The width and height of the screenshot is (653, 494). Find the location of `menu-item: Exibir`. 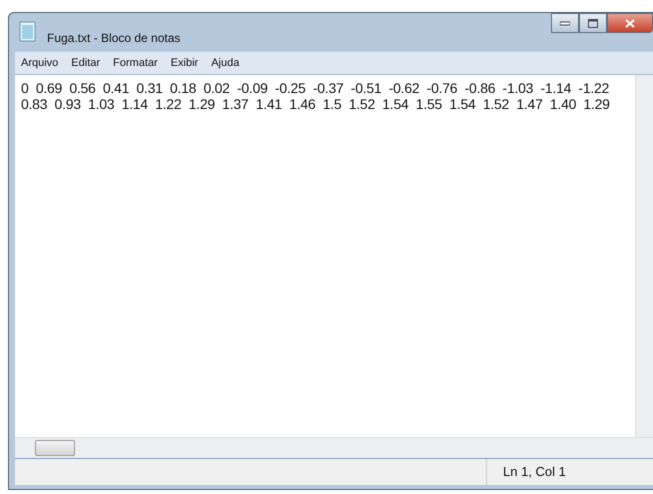

menu-item: Exibir is located at coordinates (184, 63).